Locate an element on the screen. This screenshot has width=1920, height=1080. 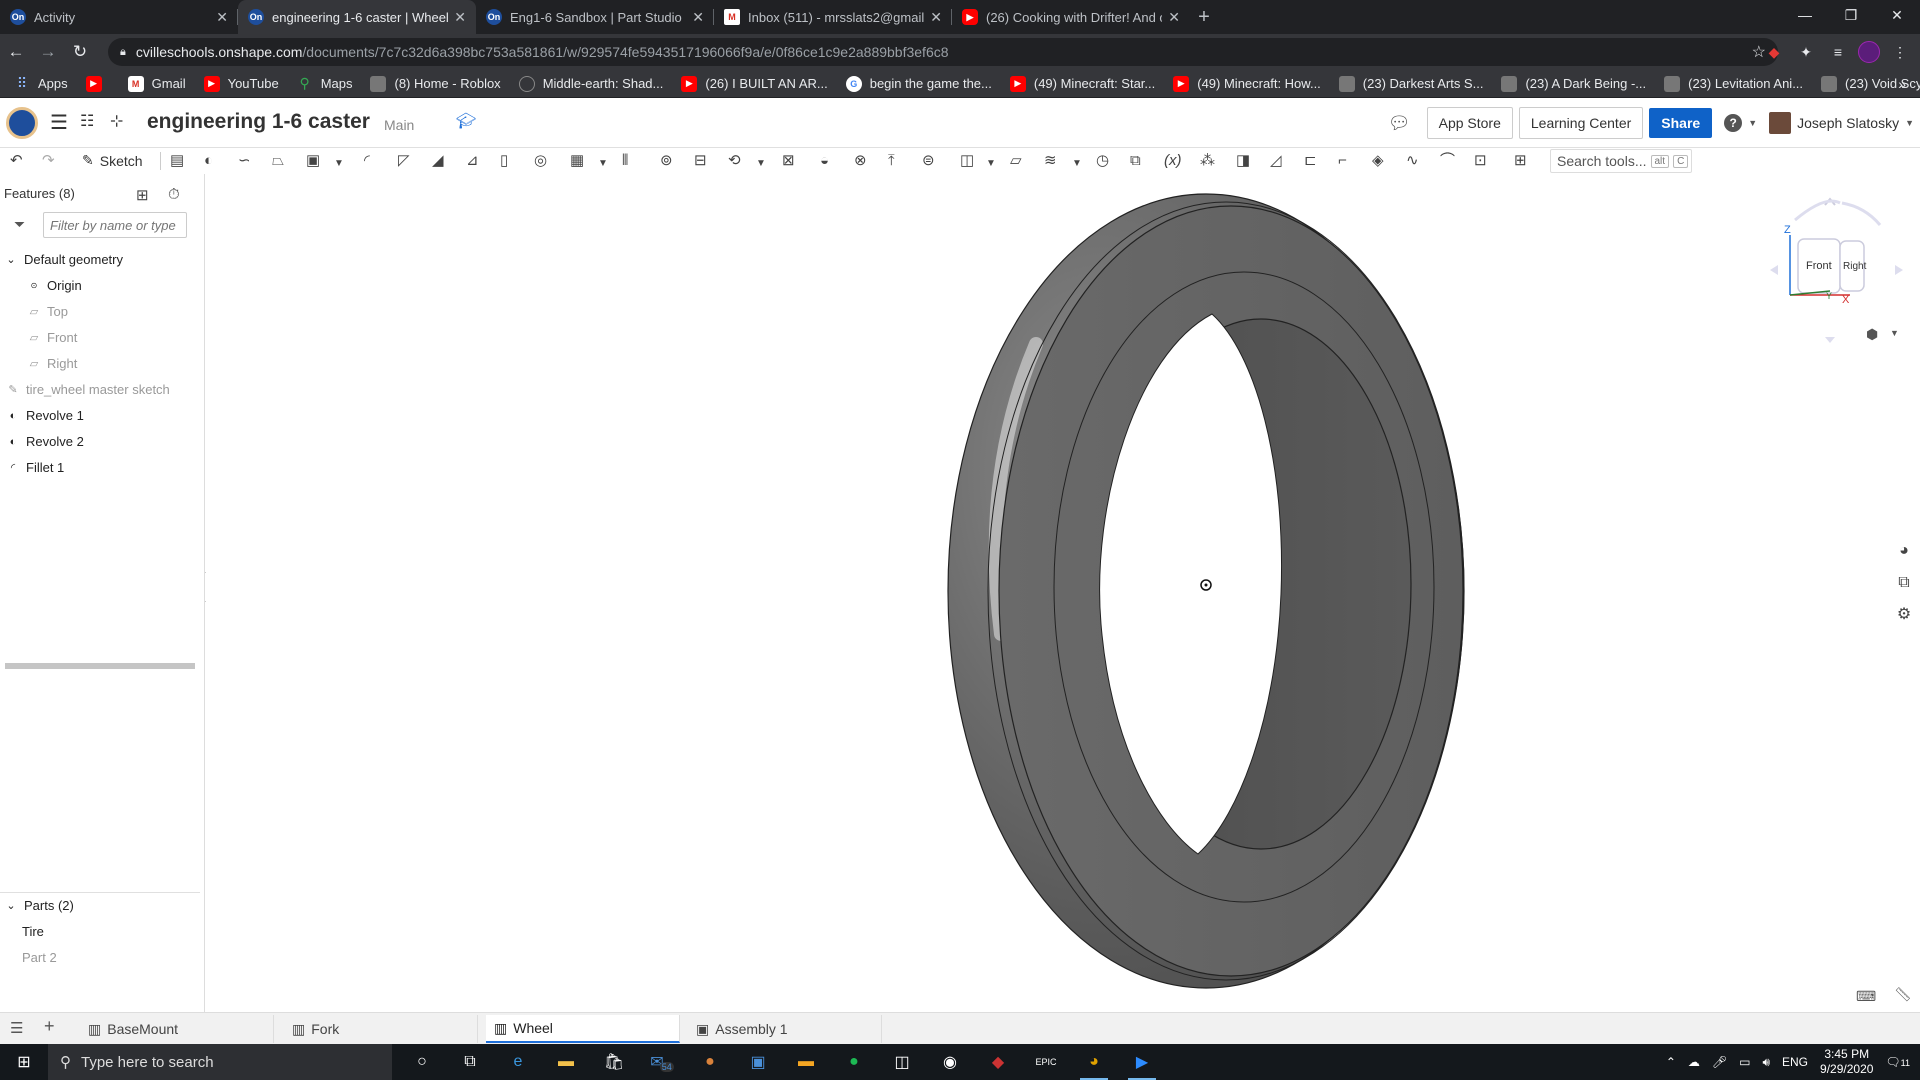
draft-icon: ◢ is located at coordinates (438, 161).